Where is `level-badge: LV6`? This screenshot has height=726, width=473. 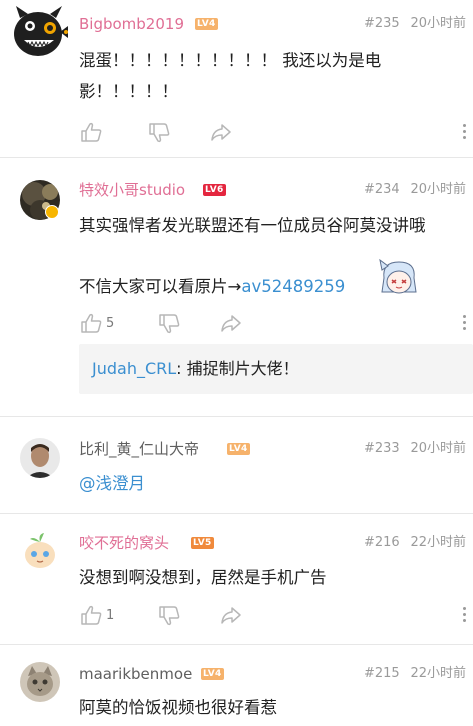 level-badge: LV6 is located at coordinates (214, 190).